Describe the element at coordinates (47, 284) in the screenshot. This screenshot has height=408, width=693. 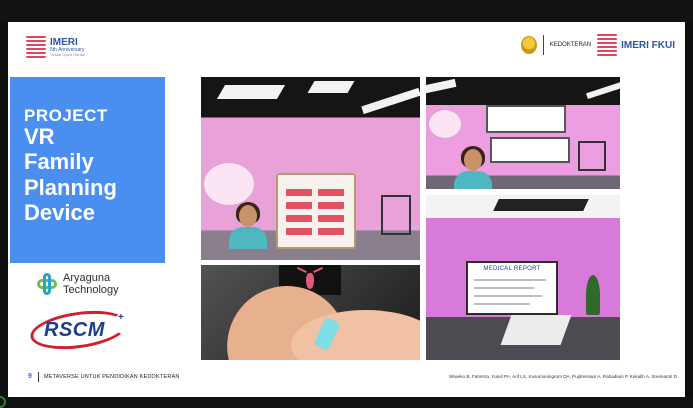
I see `aryaguna-cross-icon` at that location.